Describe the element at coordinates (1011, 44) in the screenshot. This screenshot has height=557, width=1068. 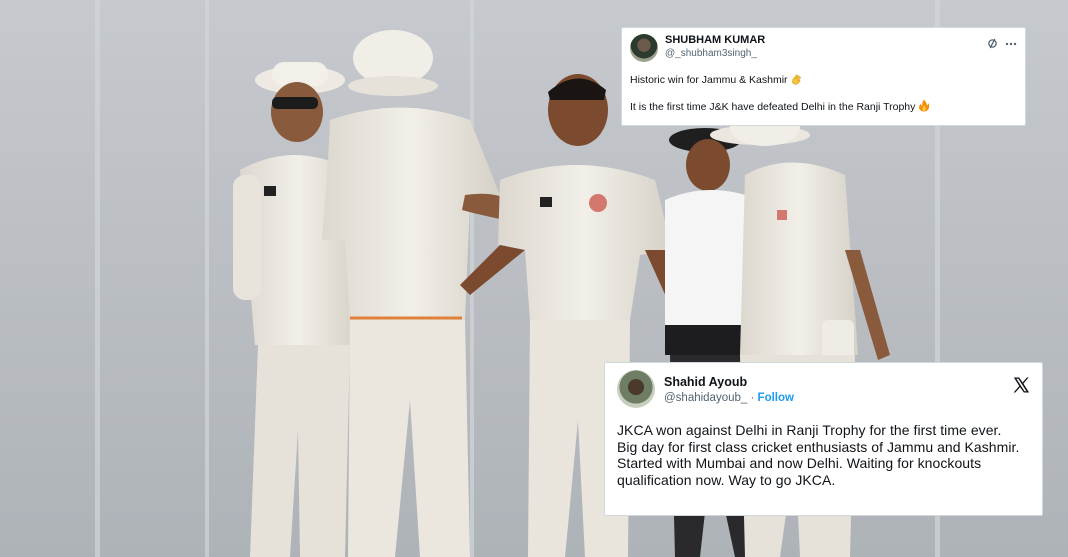
I see `more-icon` at that location.